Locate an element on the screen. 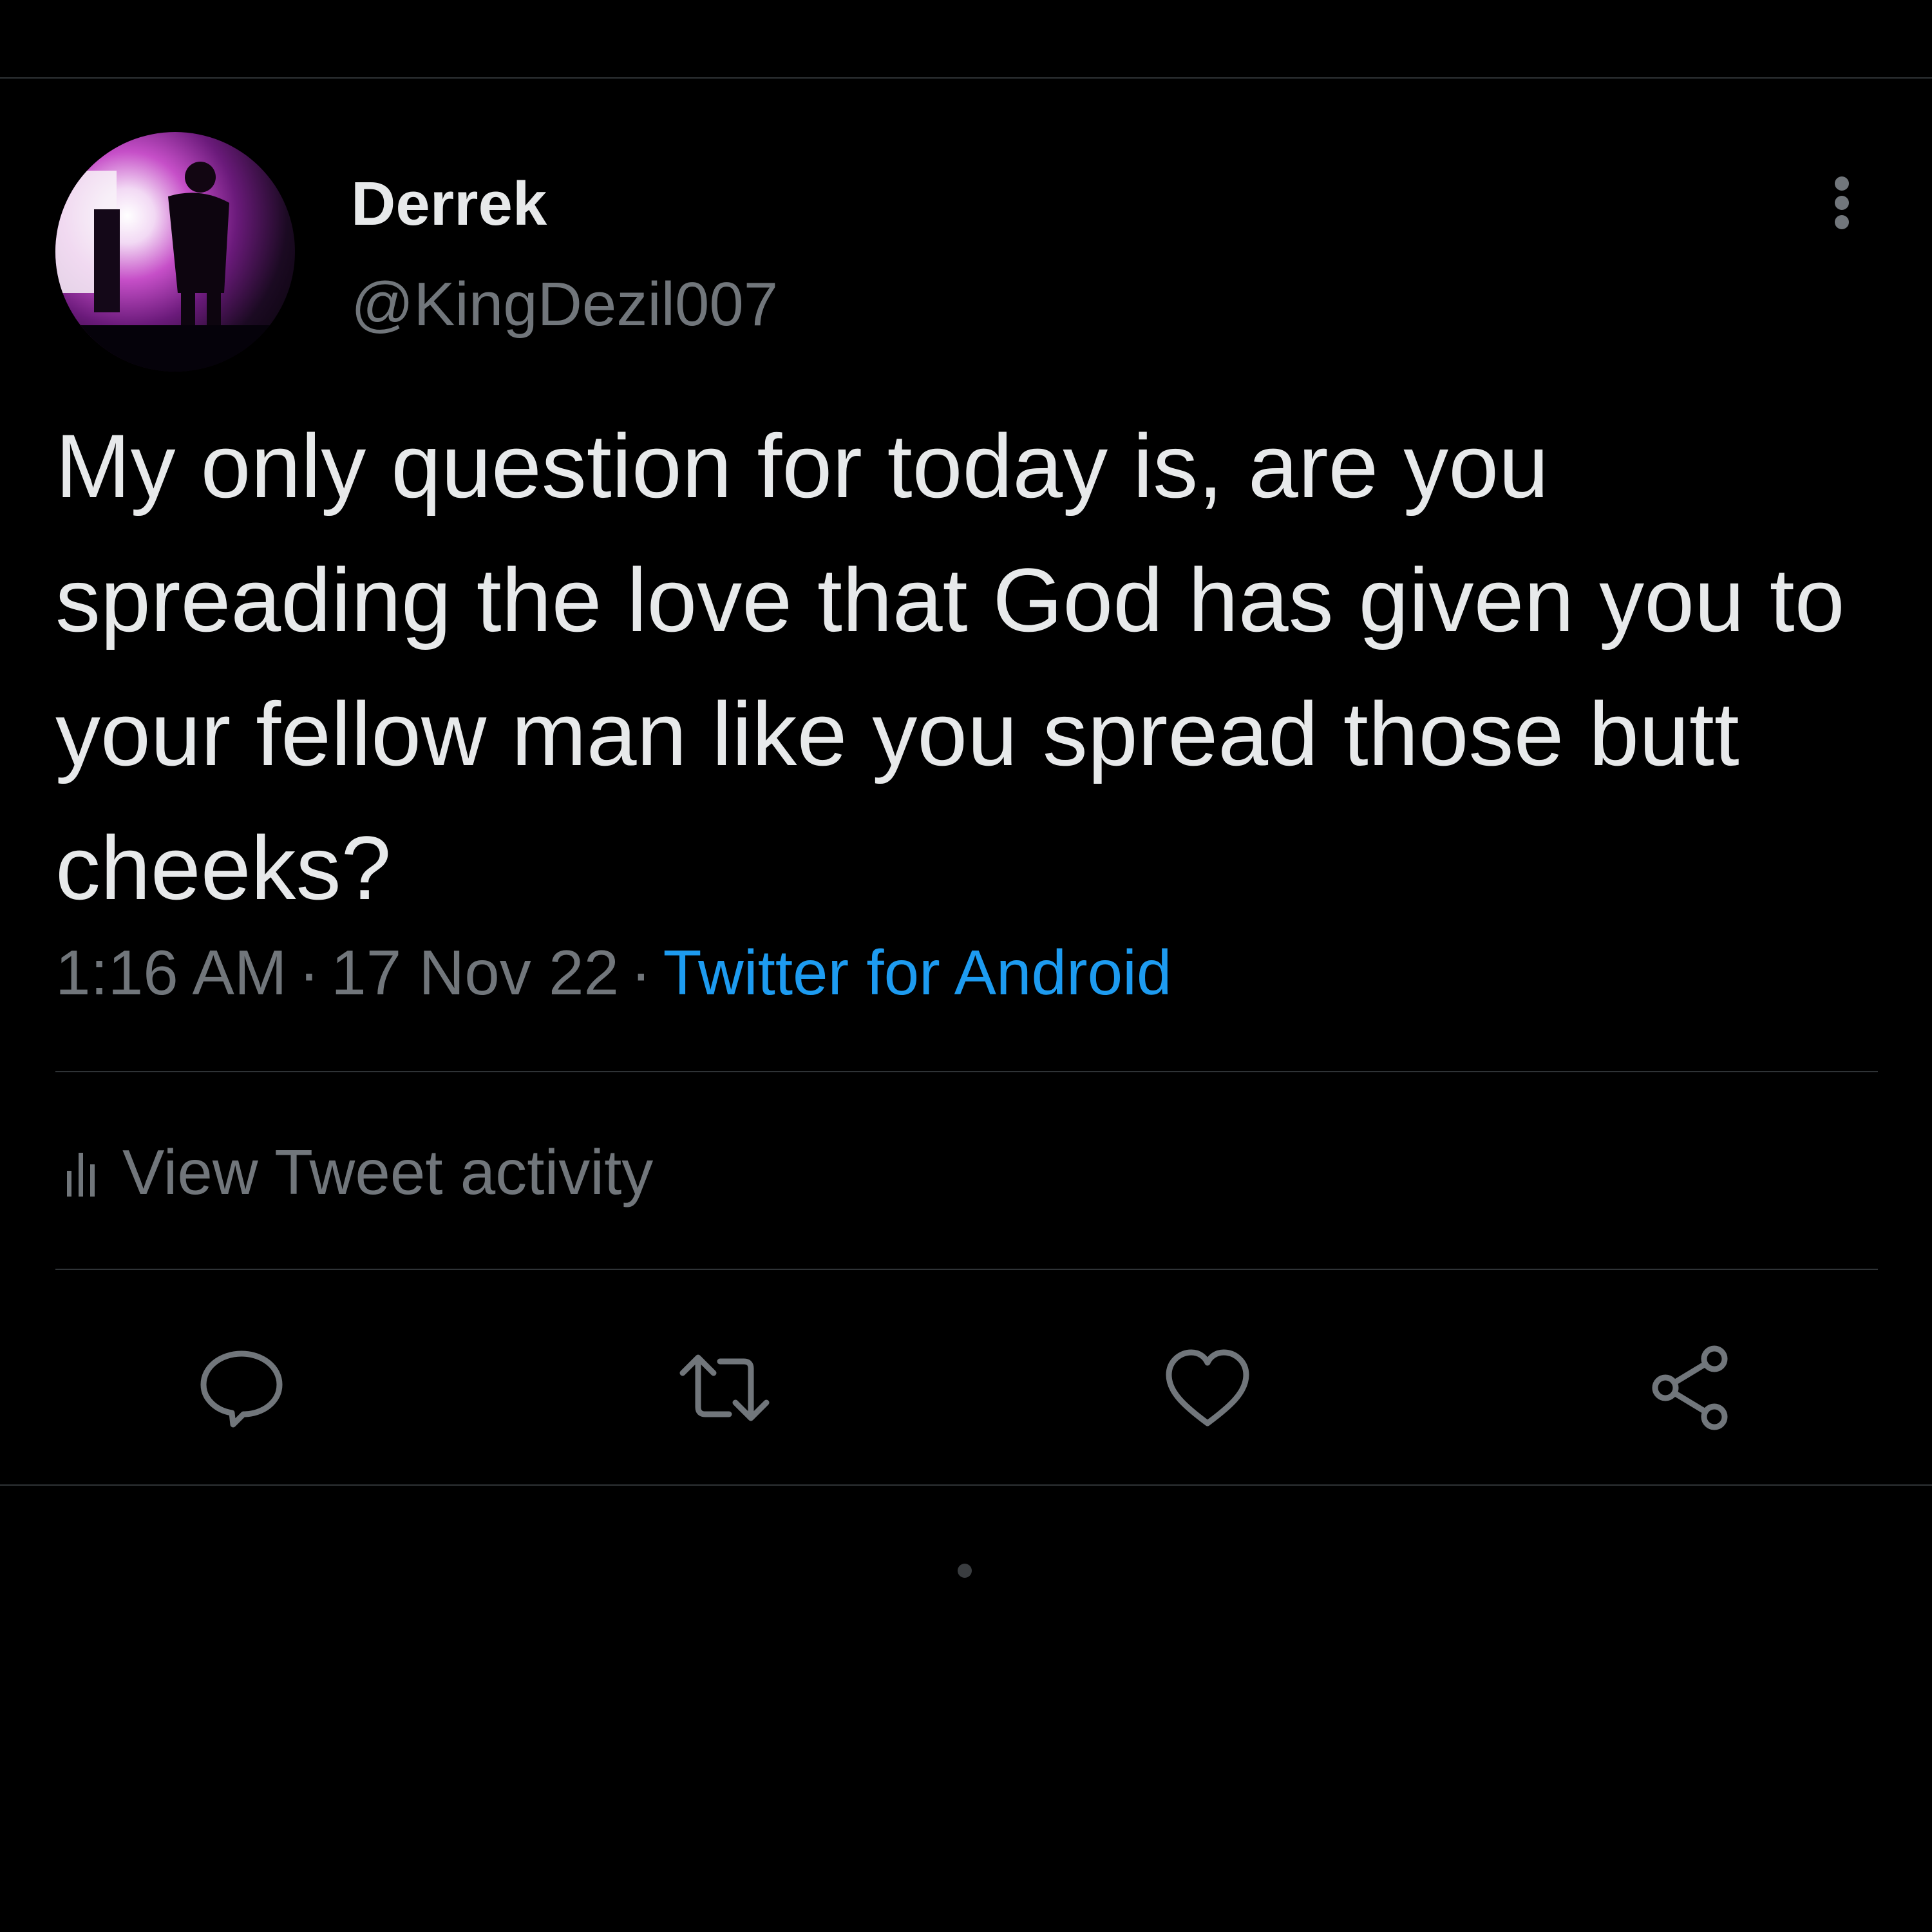 The height and width of the screenshot is (1932, 1932). like-button is located at coordinates (1207, 1388).